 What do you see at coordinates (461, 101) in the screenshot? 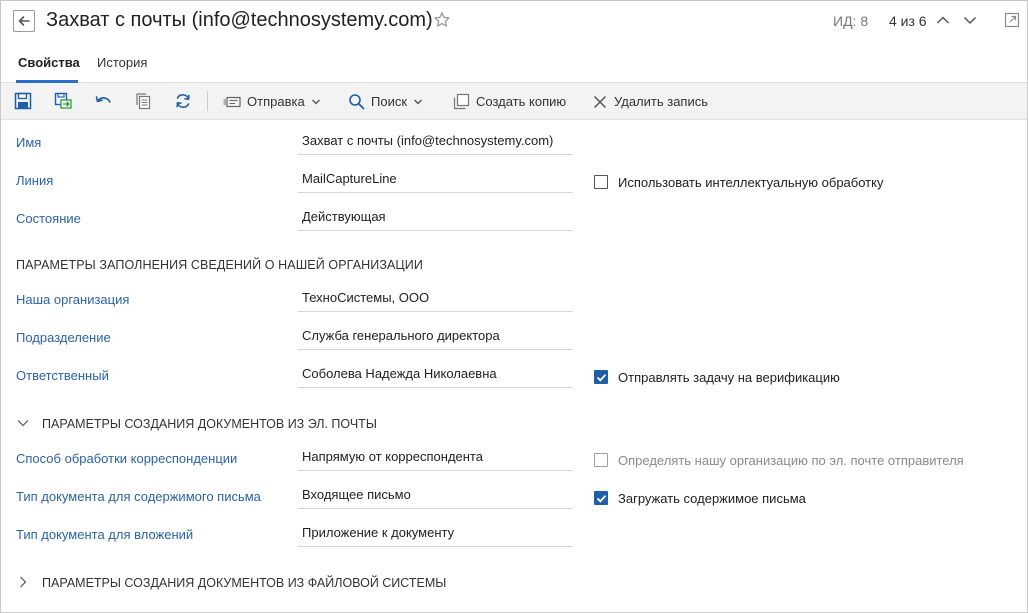
I see `duplicate-icon` at bounding box center [461, 101].